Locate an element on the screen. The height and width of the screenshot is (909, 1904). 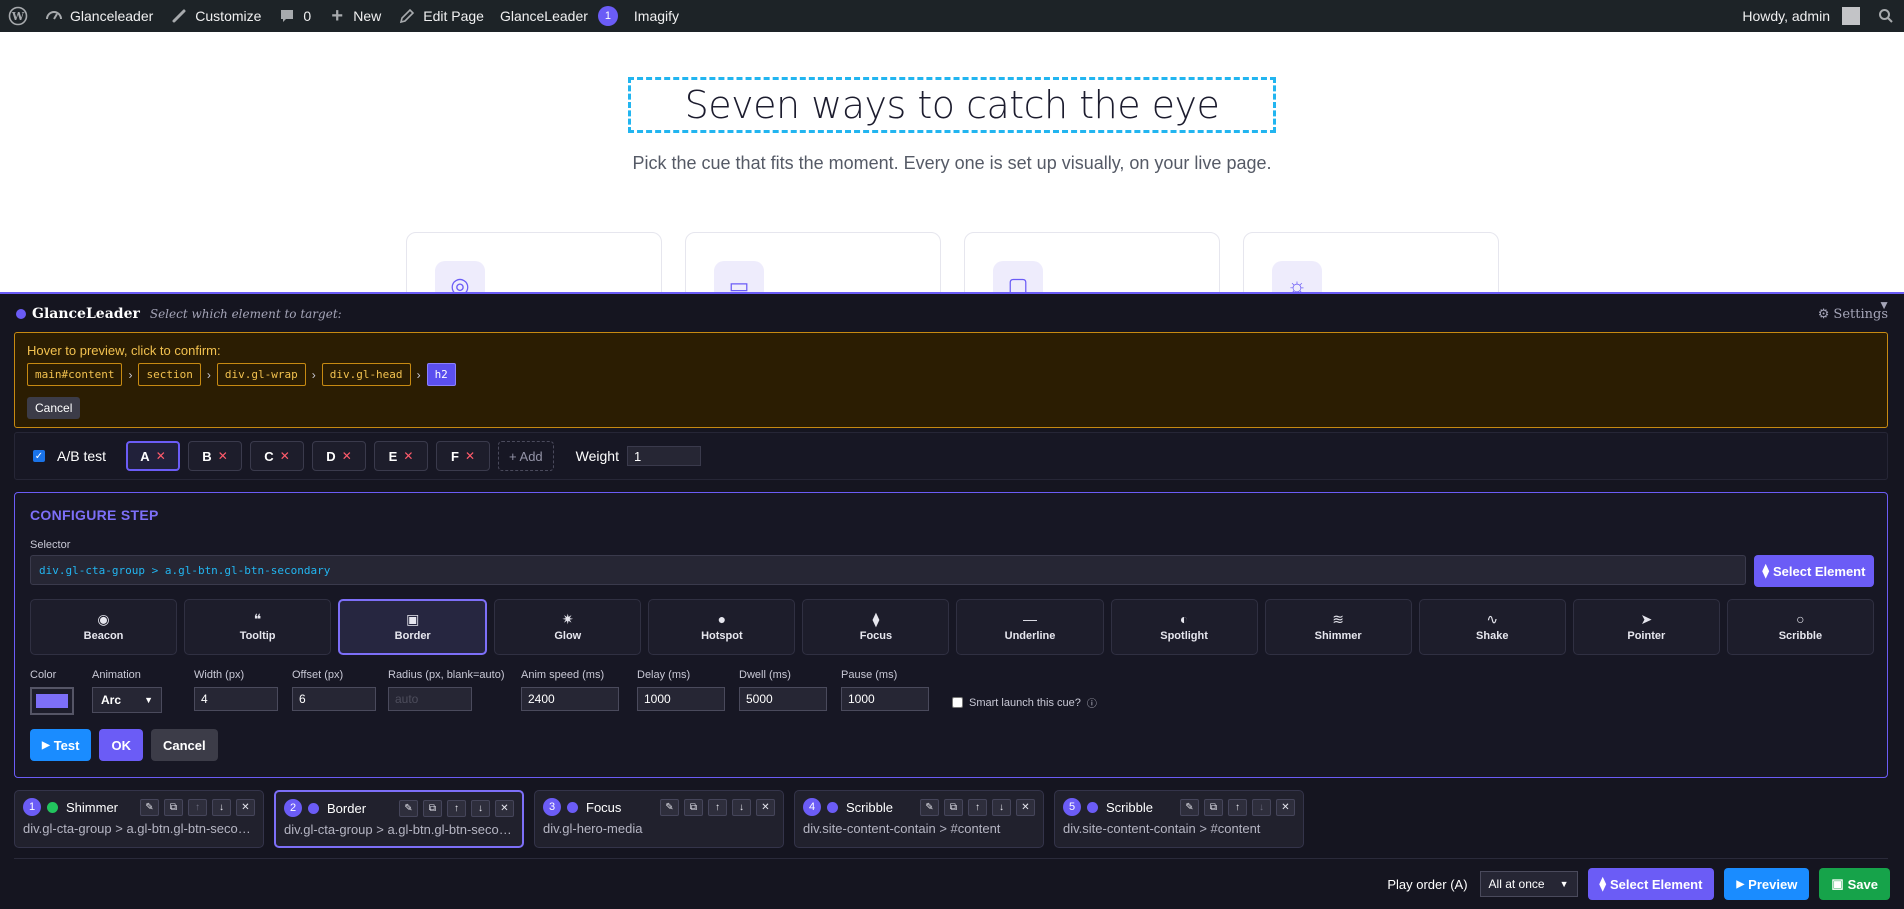
cue-option-pointer: ➤ Pointer is located at coordinates (1646, 627).